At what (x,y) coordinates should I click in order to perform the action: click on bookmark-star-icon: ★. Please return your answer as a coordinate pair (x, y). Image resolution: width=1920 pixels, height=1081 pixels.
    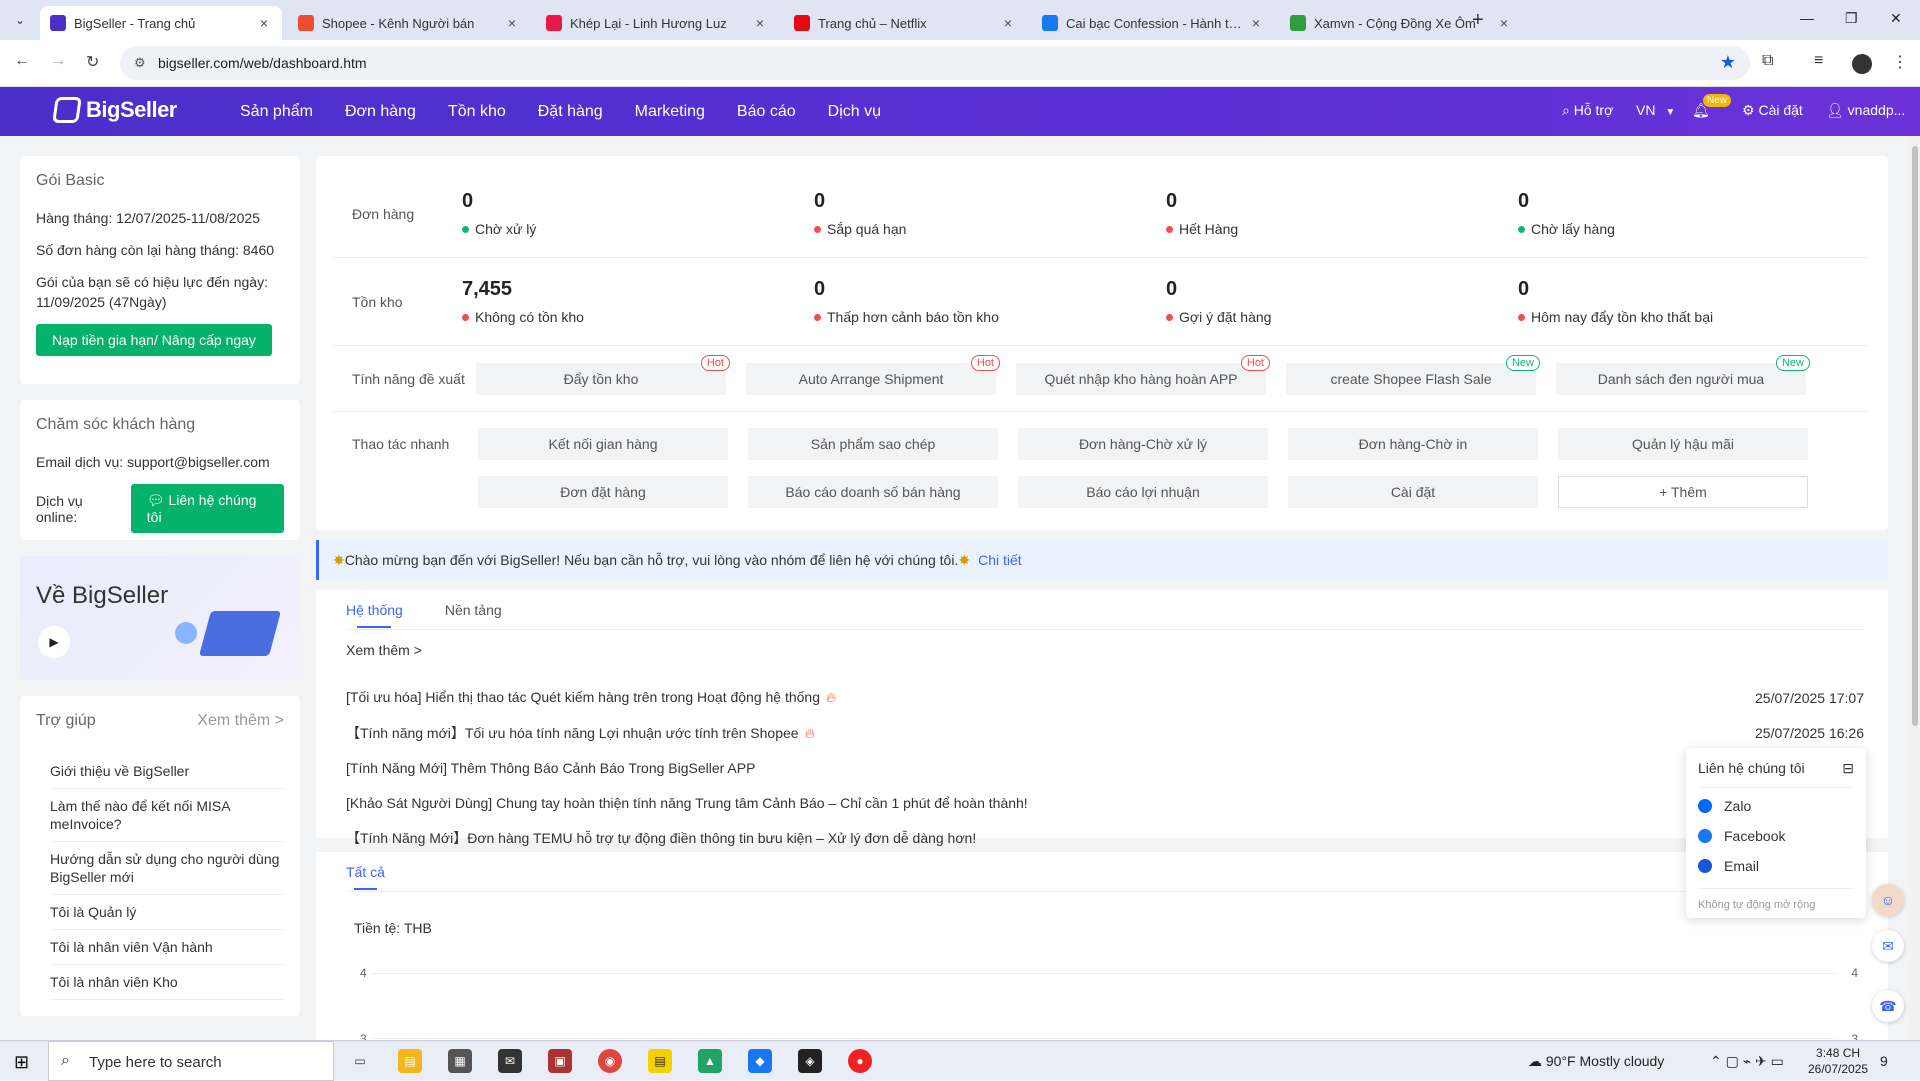
    Looking at the image, I should click on (1728, 62).